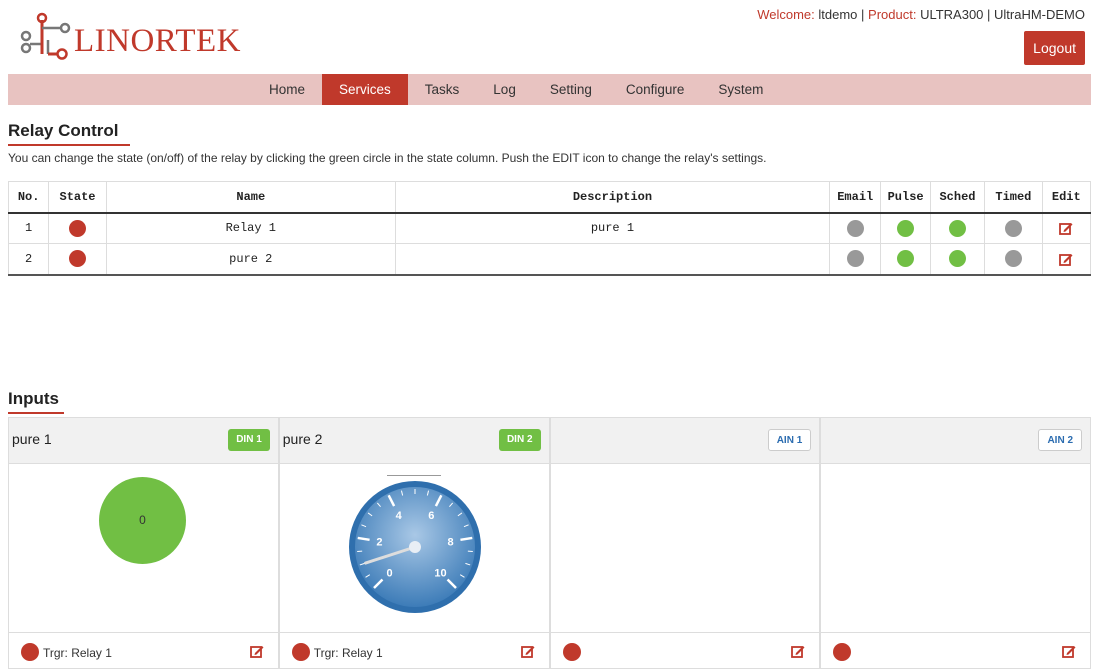 Image resolution: width=1099 pixels, height=669 pixels. I want to click on input-panel-din1: pure 1 DIN 1 0 Trgr: Relay 1, so click(143, 543).